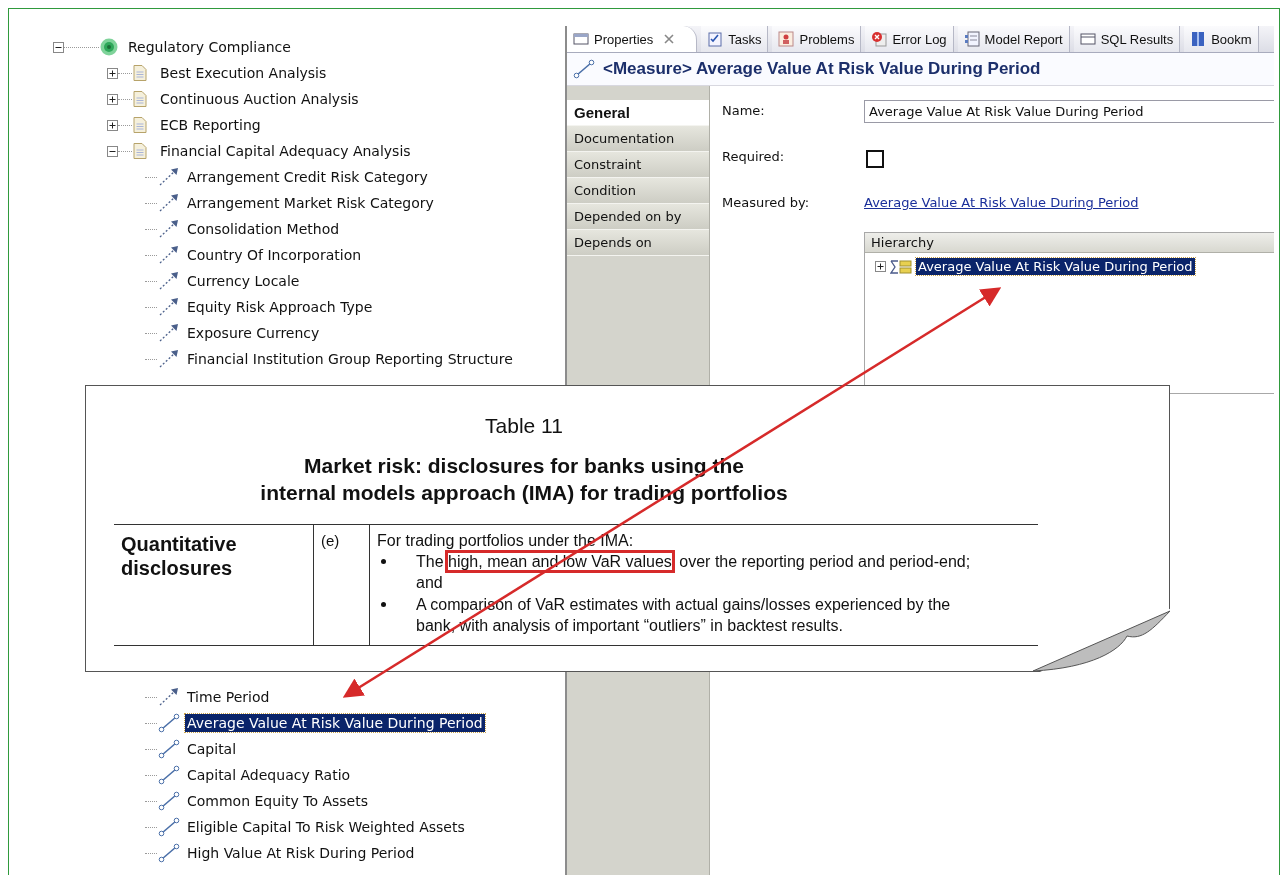  Describe the element at coordinates (307, 177) in the screenshot. I see `tree-item: Arrangement Credit Risk Category` at that location.